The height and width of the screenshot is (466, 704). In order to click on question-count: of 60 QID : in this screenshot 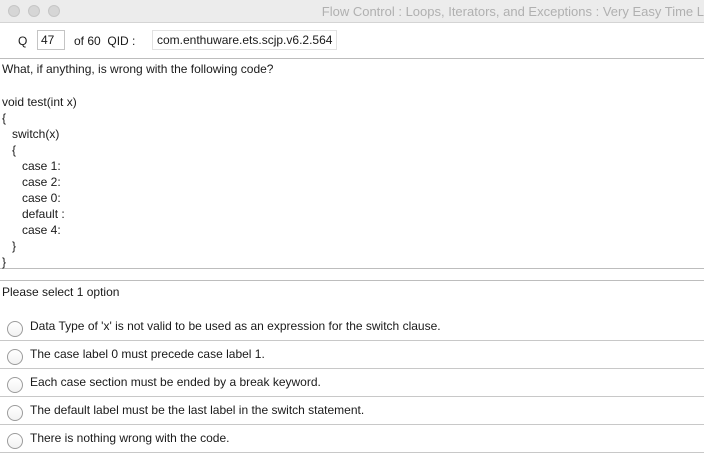, I will do `click(104, 41)`.